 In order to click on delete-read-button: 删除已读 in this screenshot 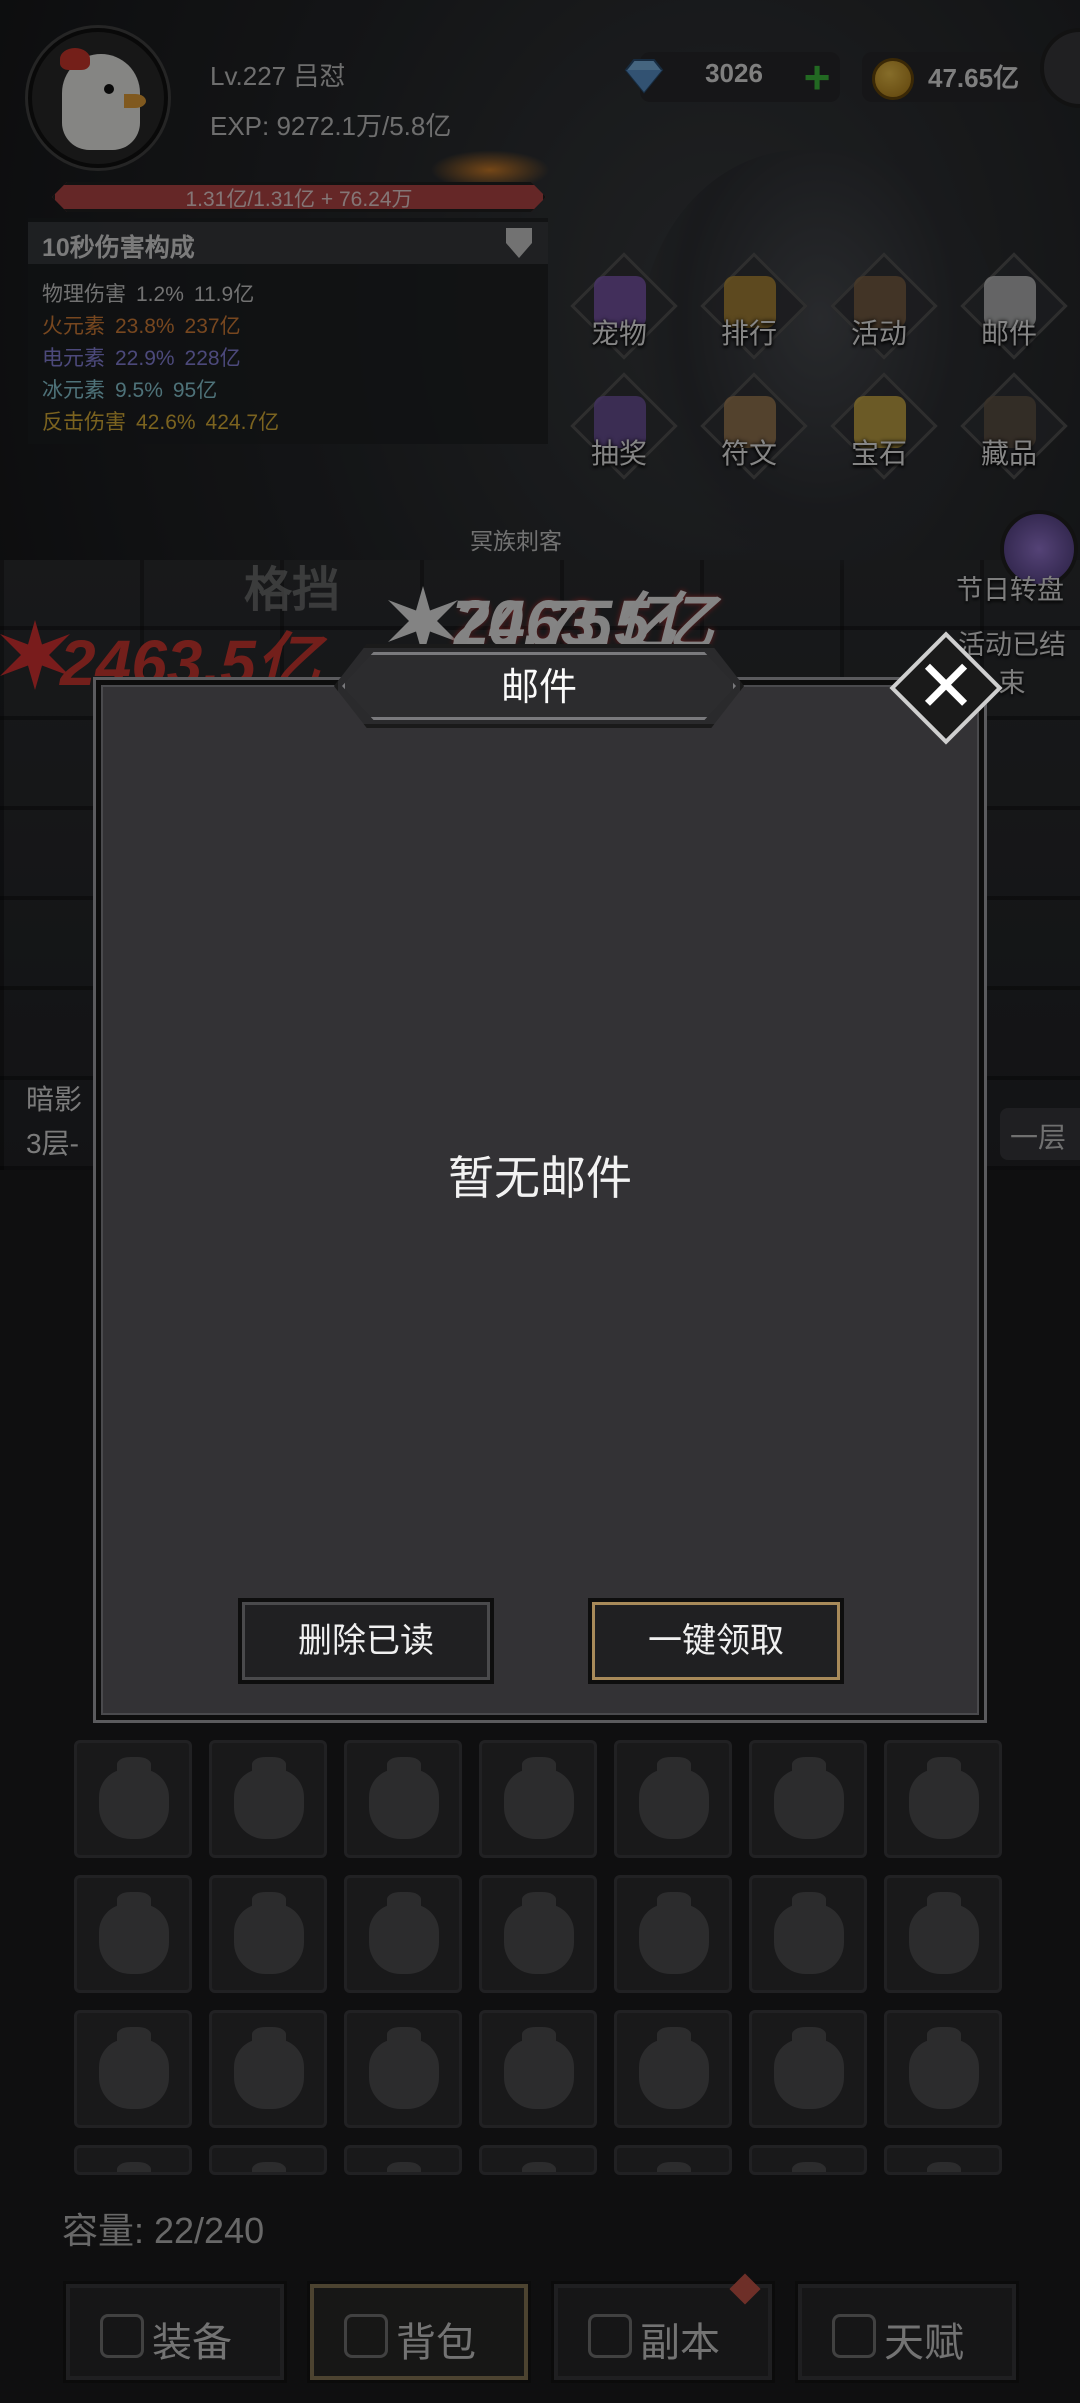, I will do `click(366, 1641)`.